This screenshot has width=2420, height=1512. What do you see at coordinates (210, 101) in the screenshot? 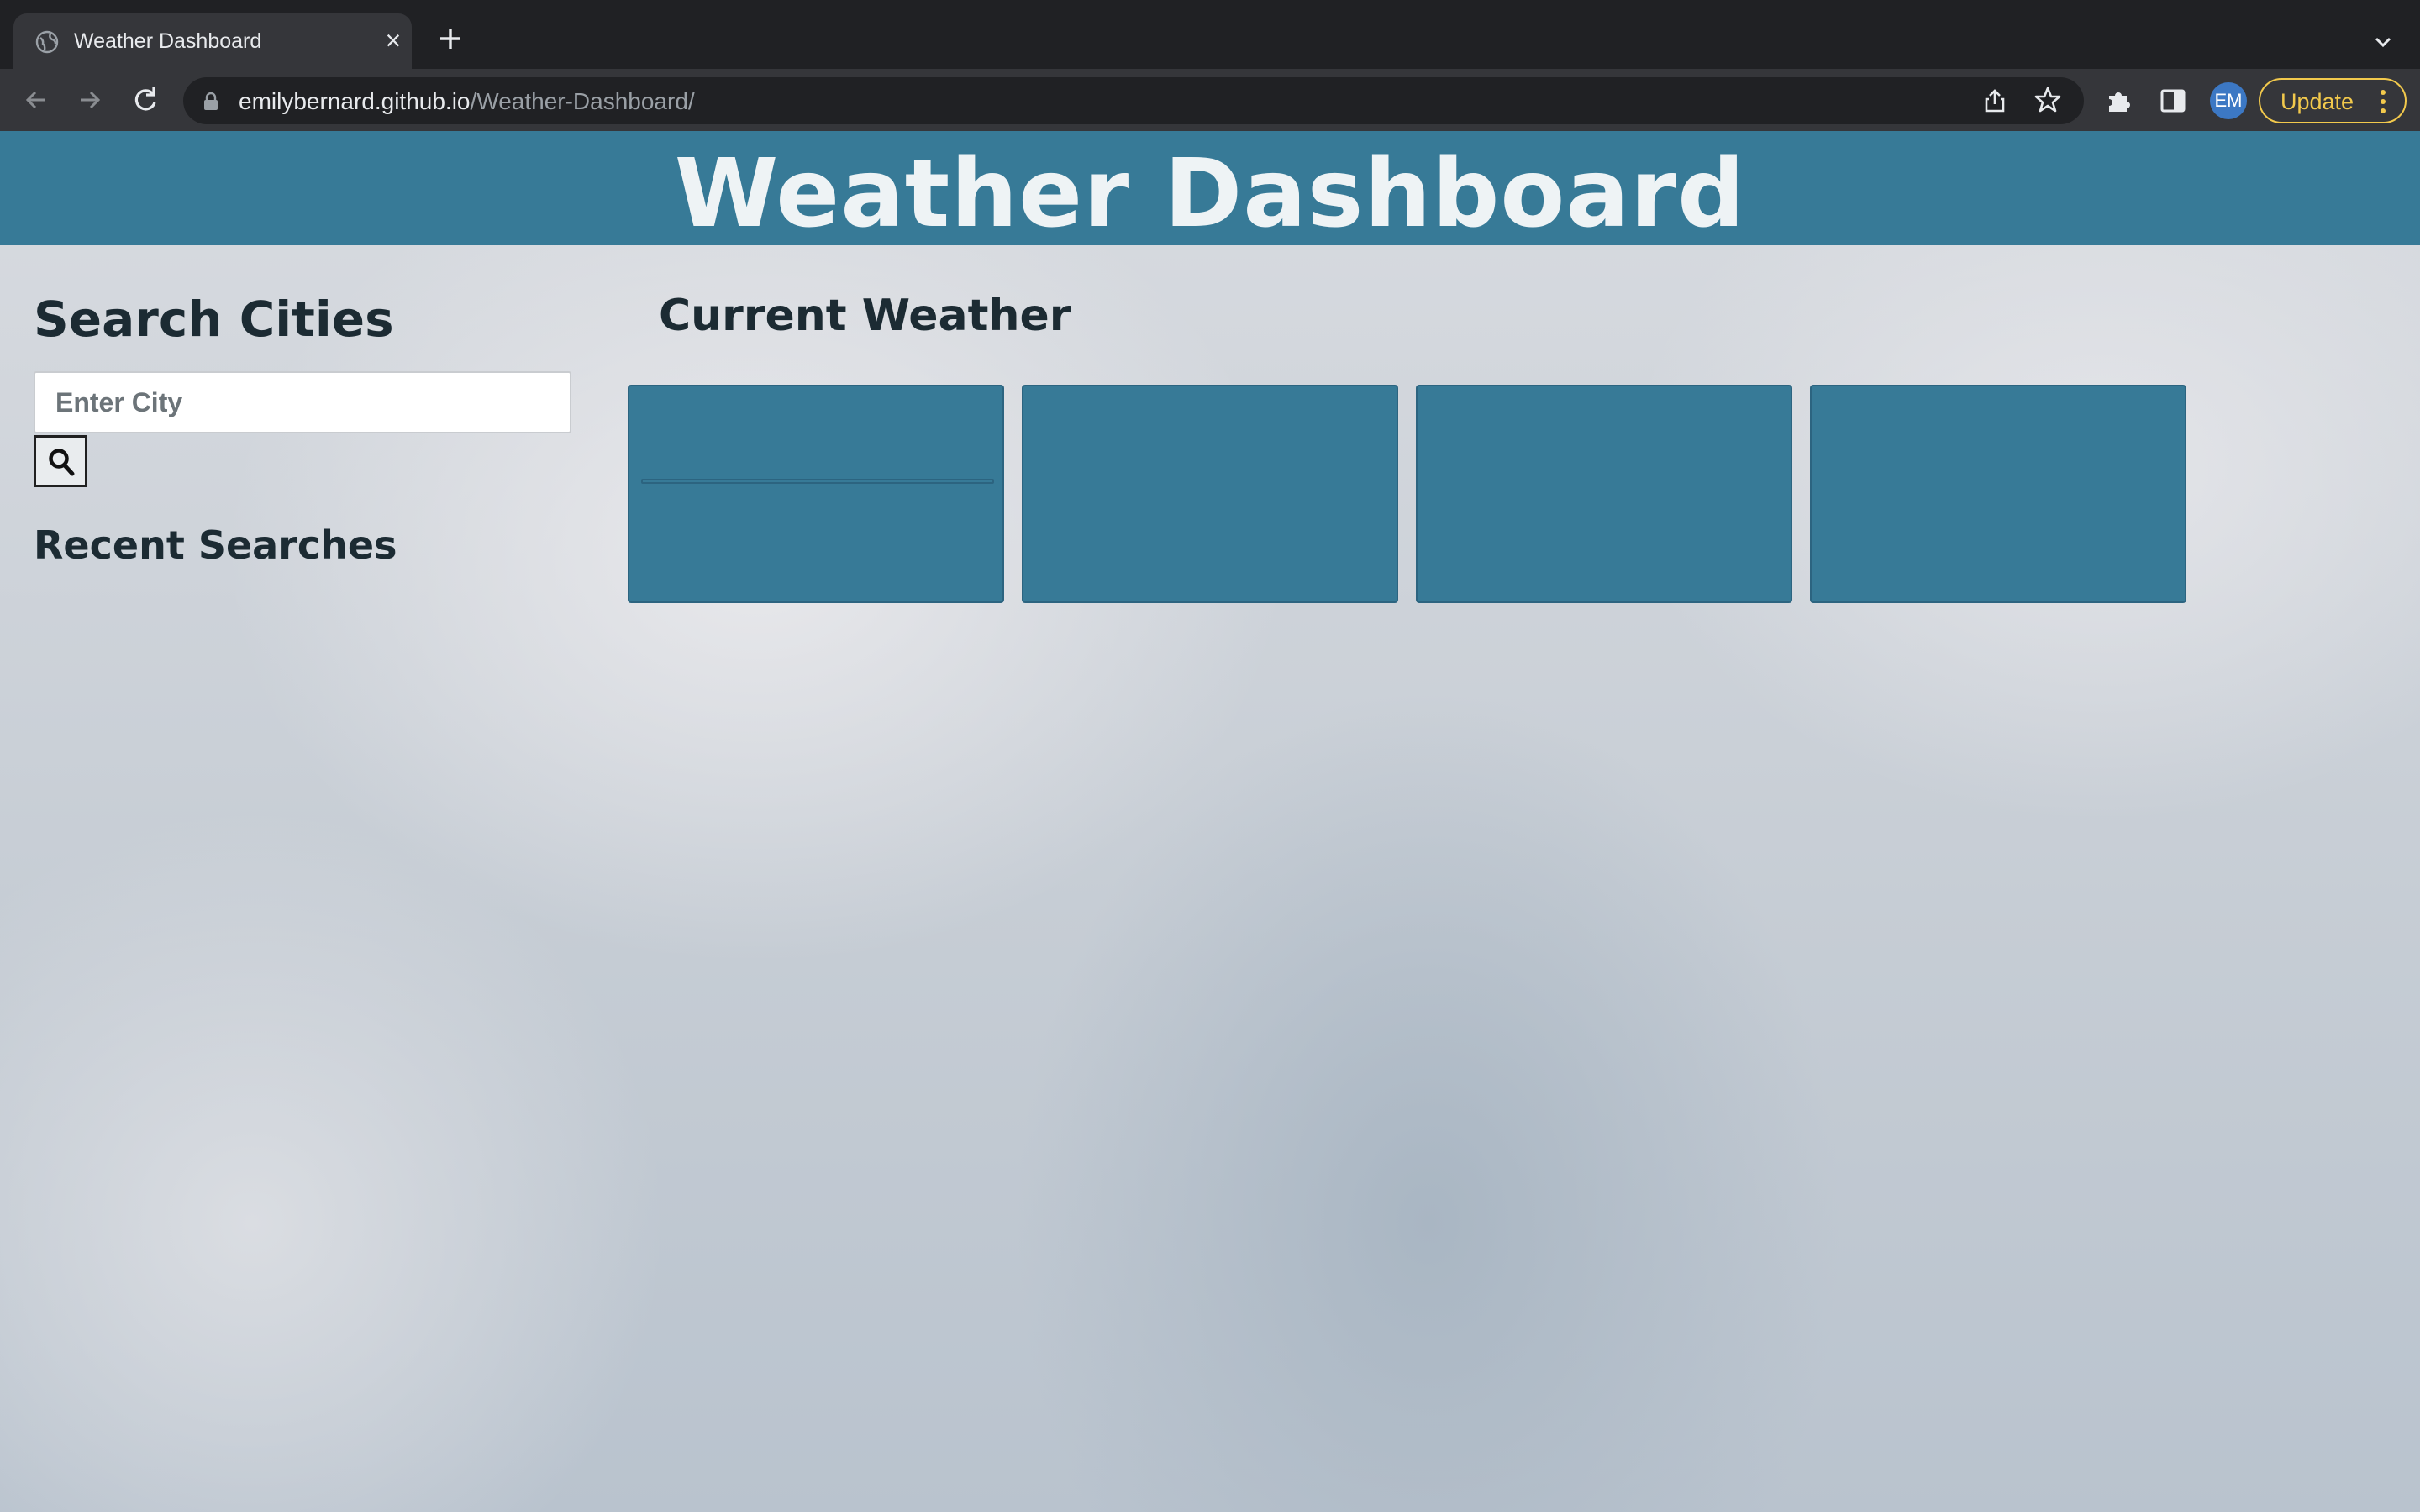
I see `lock-icon` at bounding box center [210, 101].